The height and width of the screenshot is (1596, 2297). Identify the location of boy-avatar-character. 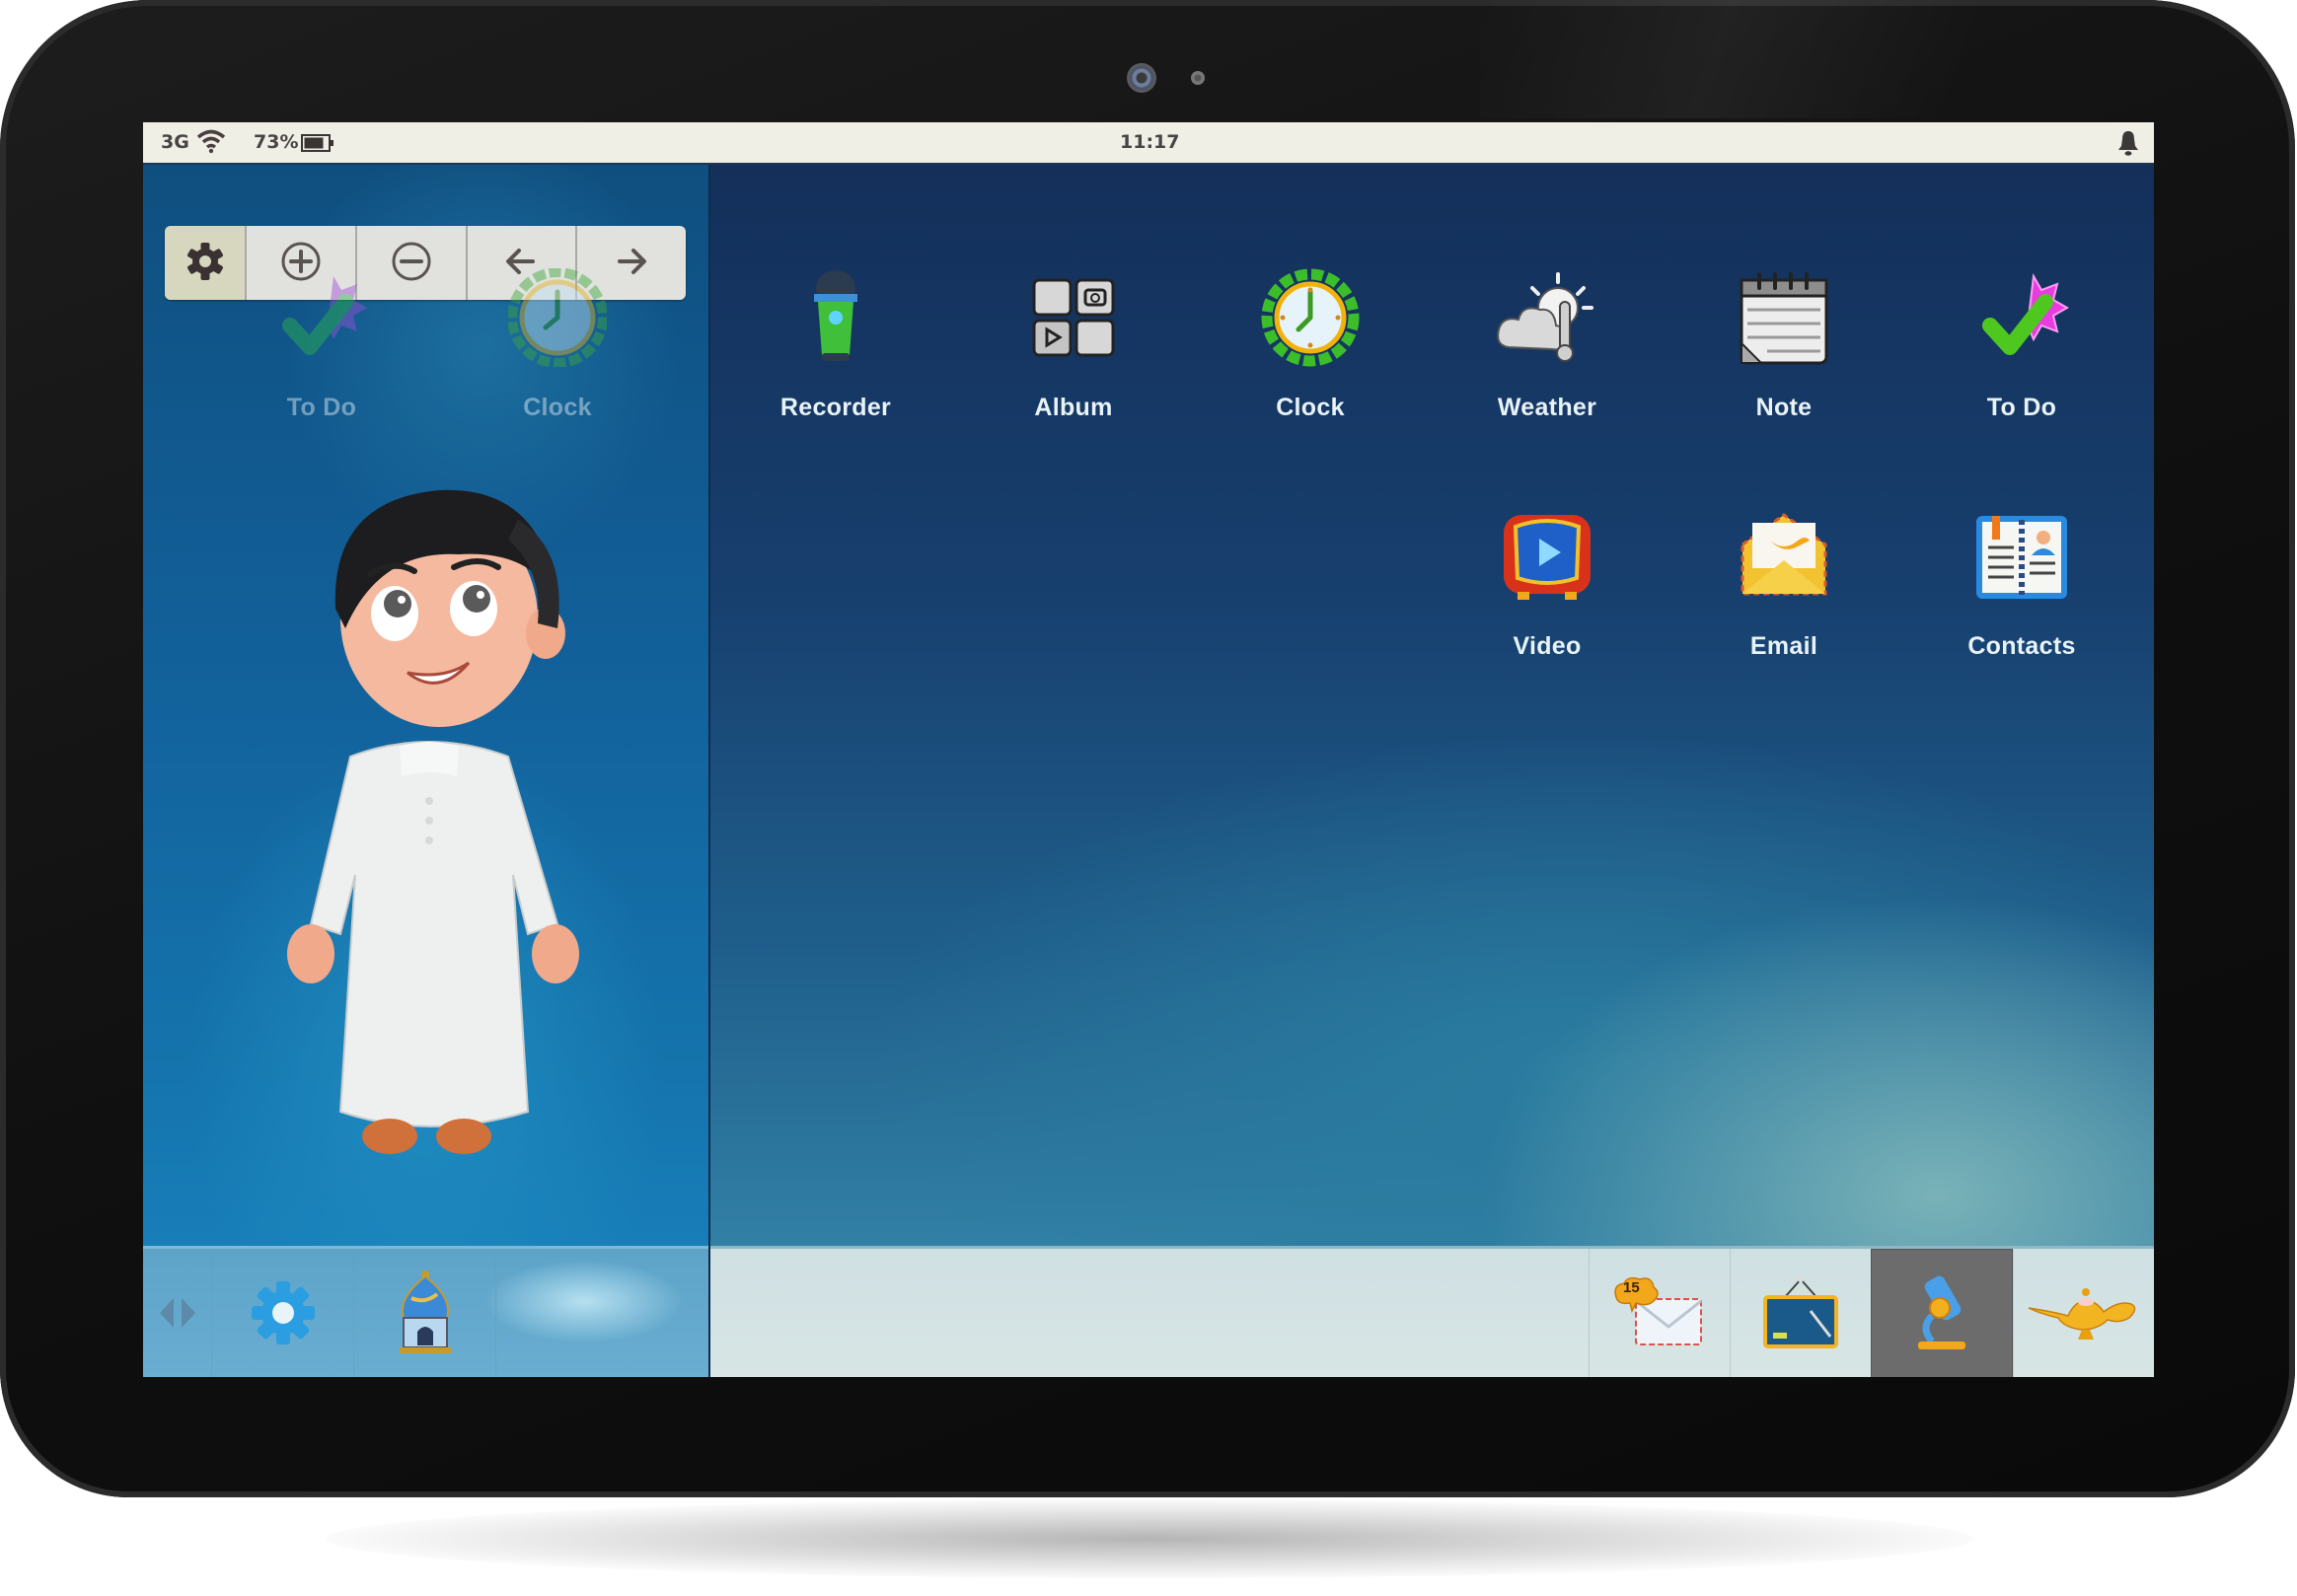
(429, 835).